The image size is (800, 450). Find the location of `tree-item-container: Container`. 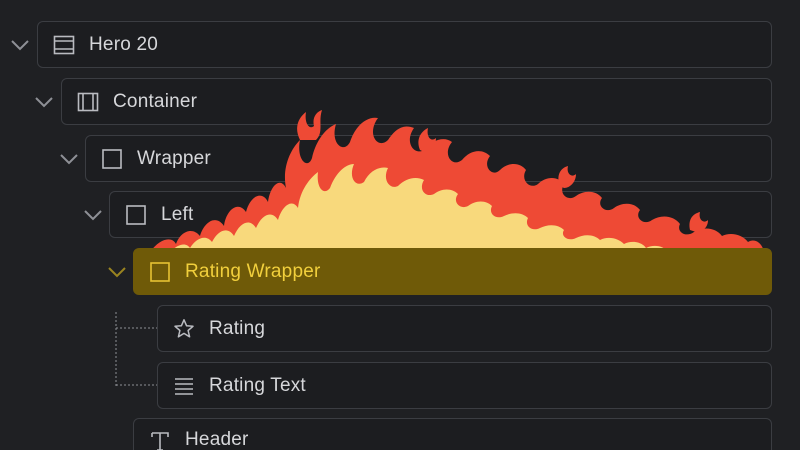

tree-item-container: Container is located at coordinates (416, 101).